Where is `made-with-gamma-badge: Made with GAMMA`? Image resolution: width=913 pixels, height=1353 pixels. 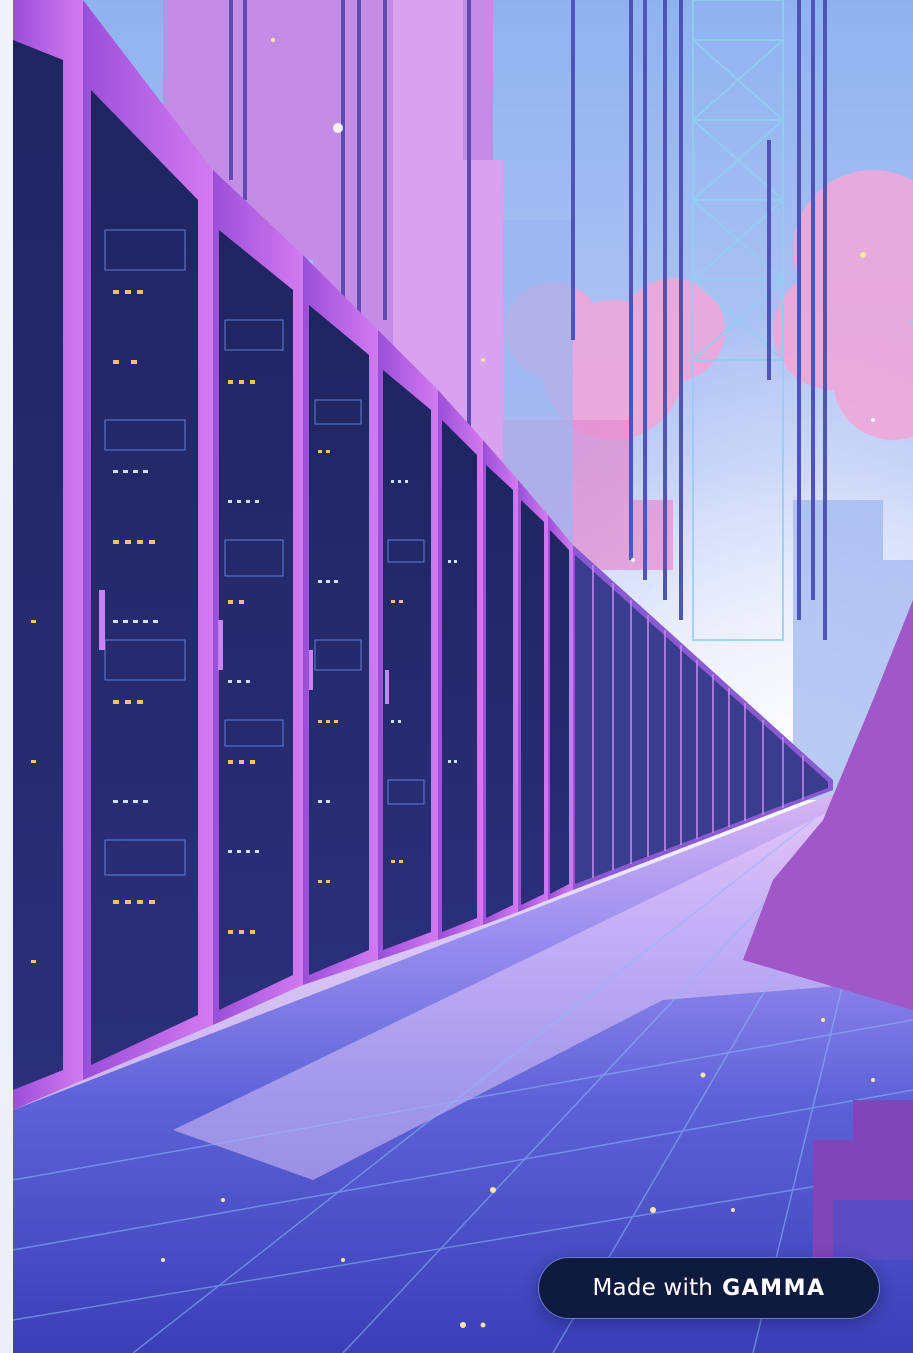
made-with-gamma-badge: Made with GAMMA is located at coordinates (709, 1288).